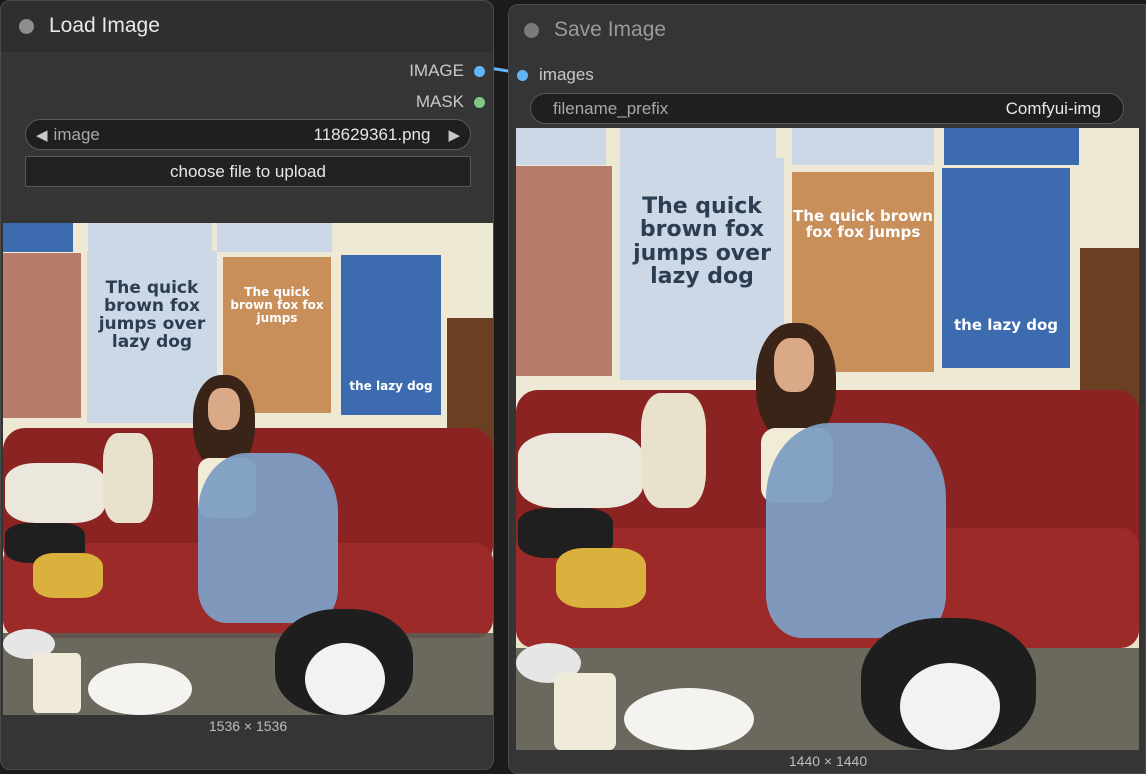 The image size is (1146, 774). Describe the element at coordinates (702, 269) in the screenshot. I see `poster-quick-fox: The quick brown fox jumps over lazy dog` at that location.